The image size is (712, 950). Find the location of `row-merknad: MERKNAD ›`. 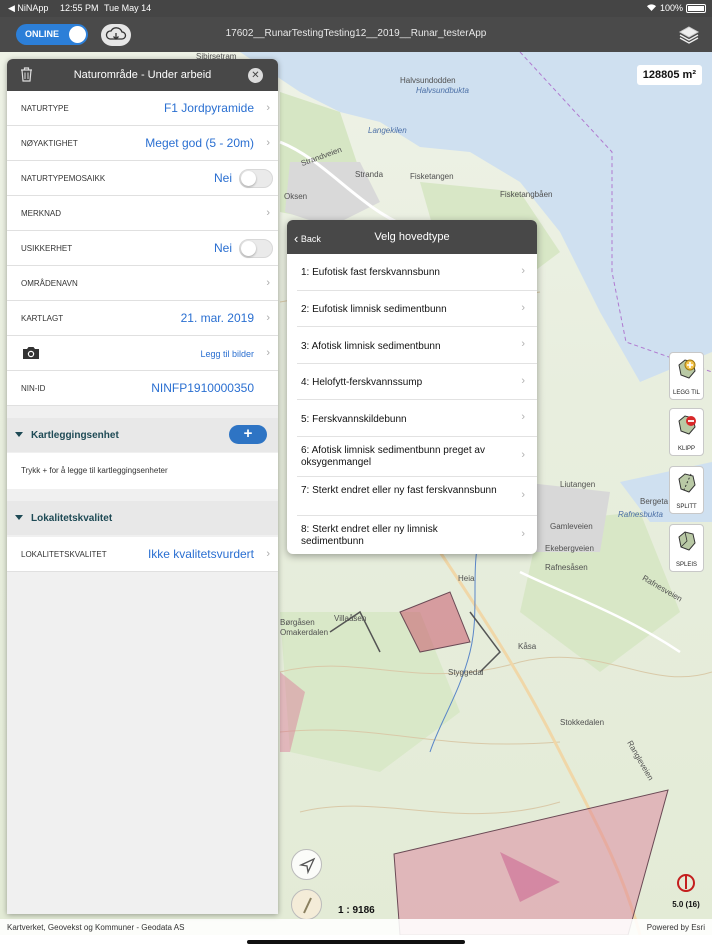

row-merknad: MERKNAD › is located at coordinates (142, 213).